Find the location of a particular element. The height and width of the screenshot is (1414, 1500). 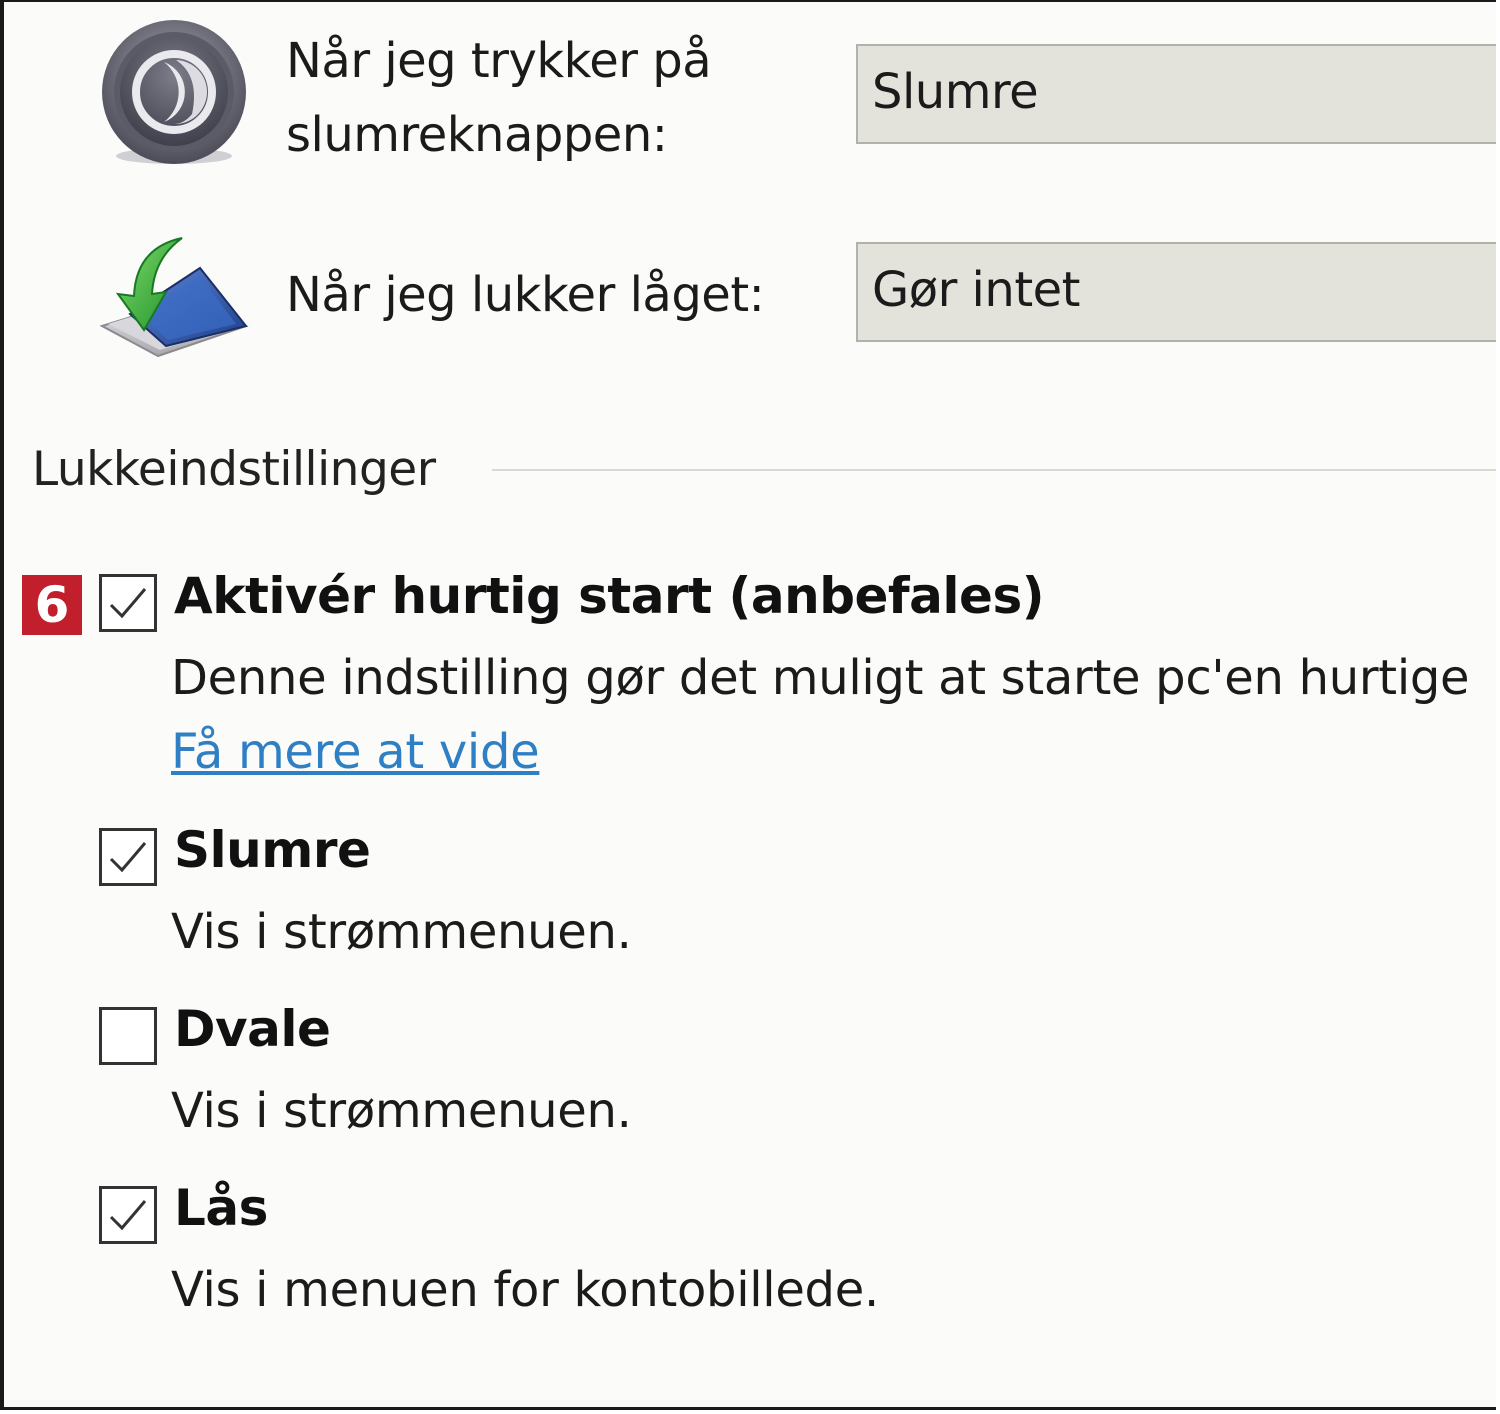

laptop-lid-close-icon is located at coordinates (174, 298).